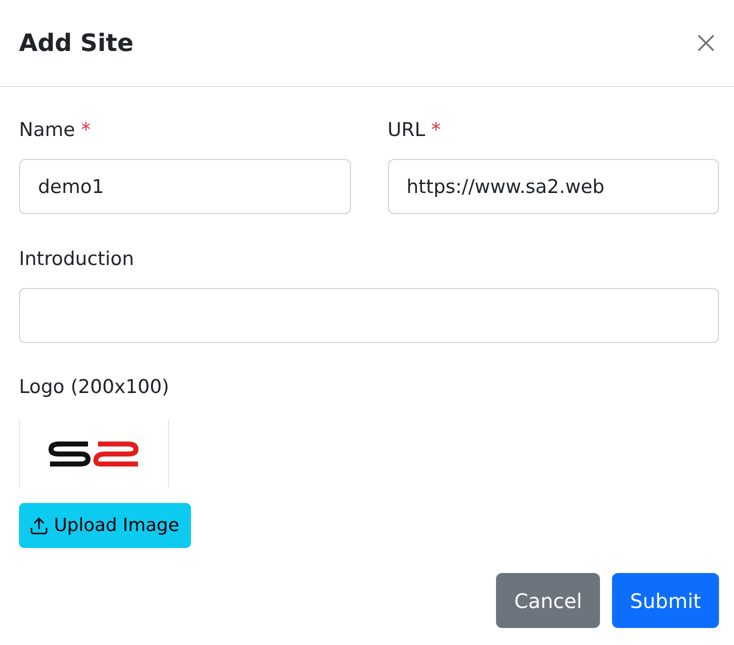 Image resolution: width=734 pixels, height=645 pixels. I want to click on input-field, so click(369, 315).